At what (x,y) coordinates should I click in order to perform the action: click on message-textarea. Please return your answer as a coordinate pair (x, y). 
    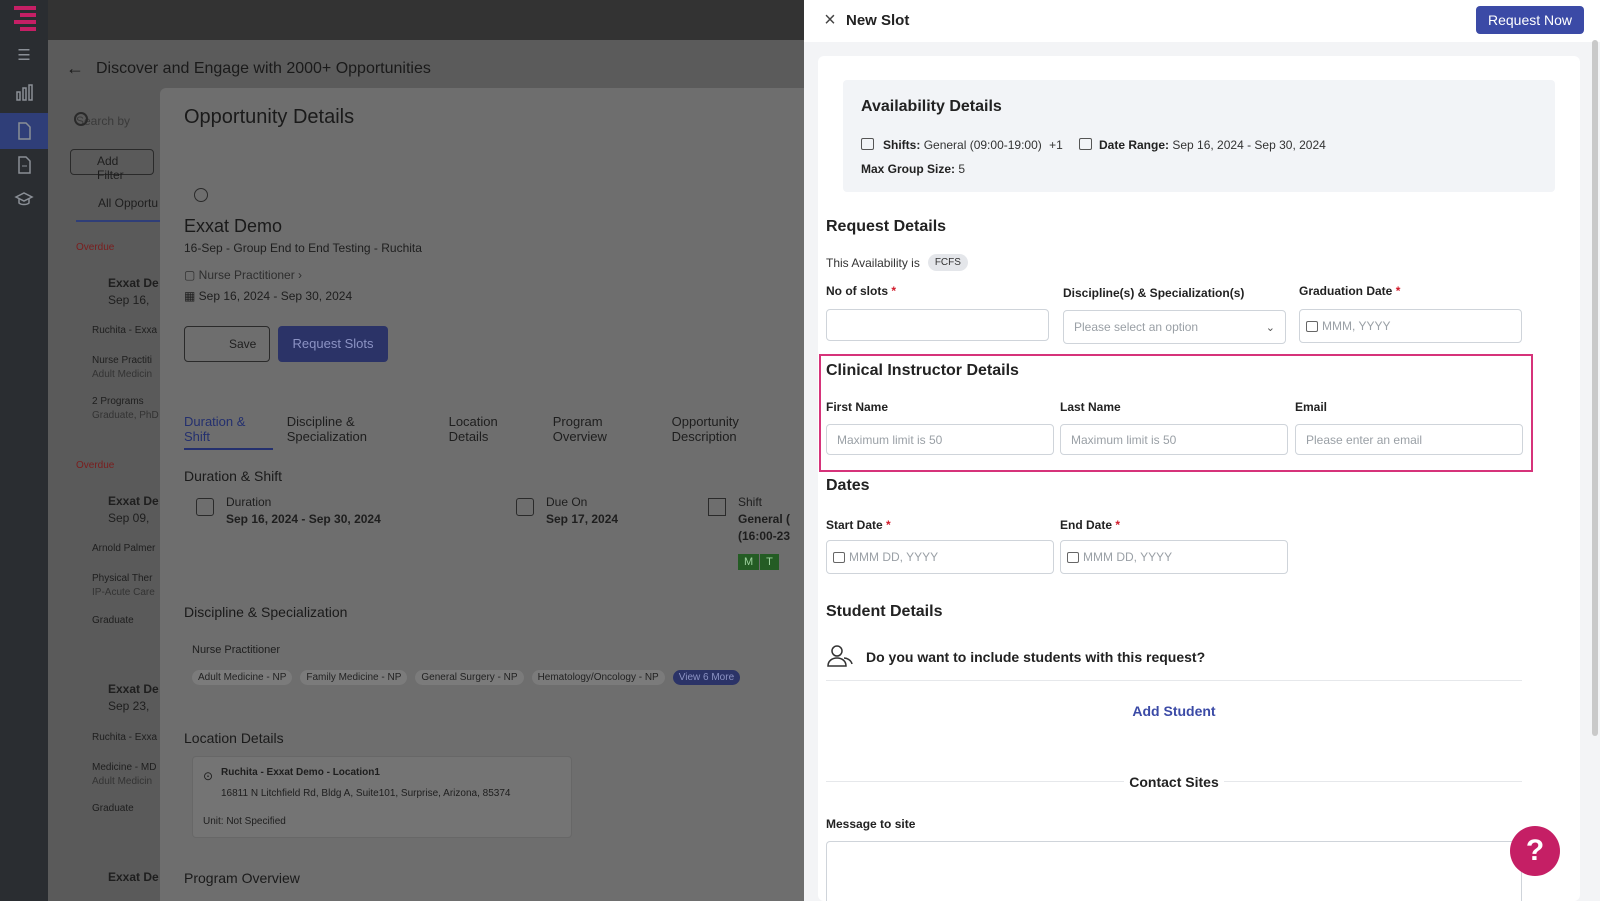
    Looking at the image, I should click on (1174, 871).